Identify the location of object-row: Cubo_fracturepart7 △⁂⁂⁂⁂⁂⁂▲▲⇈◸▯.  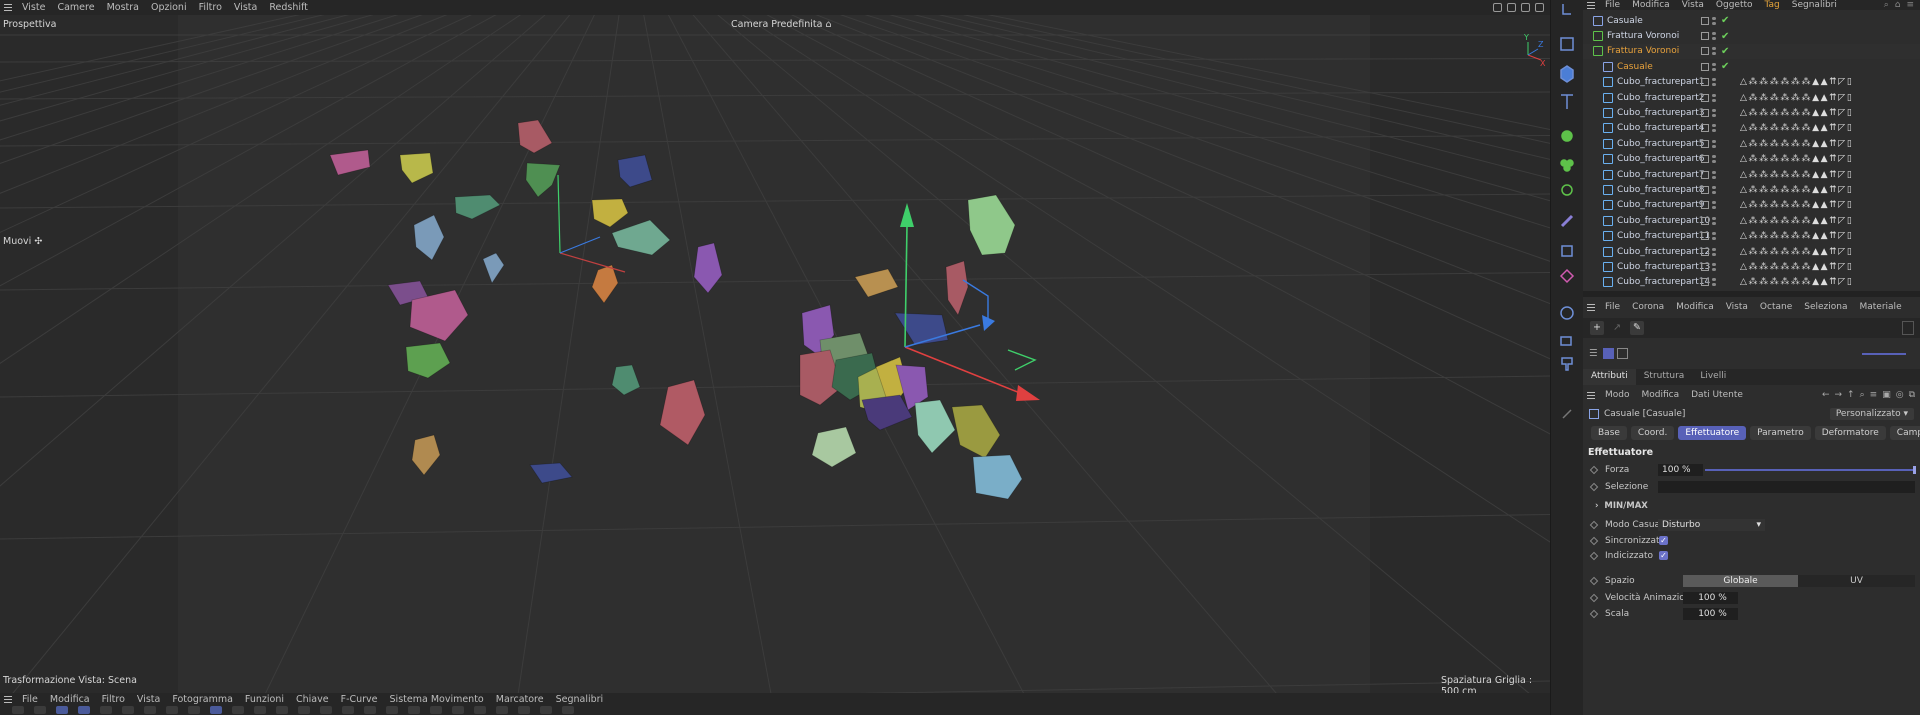
(1751, 174).